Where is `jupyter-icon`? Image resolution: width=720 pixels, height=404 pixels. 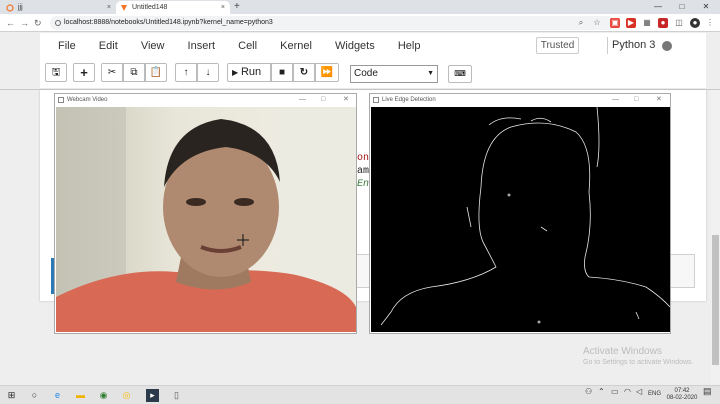 jupyter-icon is located at coordinates (124, 8).